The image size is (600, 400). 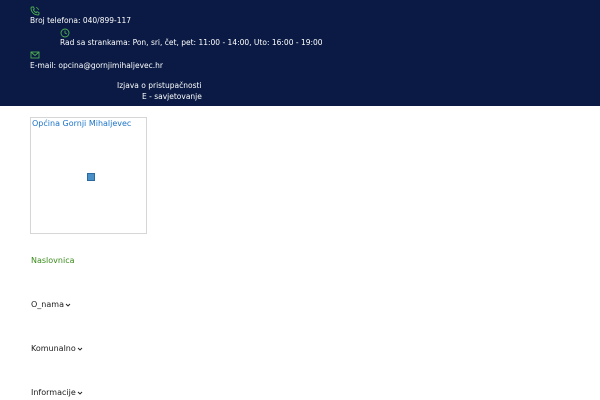 I want to click on logo-alt-text: Općina Gornji Mihaljevec, so click(x=82, y=123).